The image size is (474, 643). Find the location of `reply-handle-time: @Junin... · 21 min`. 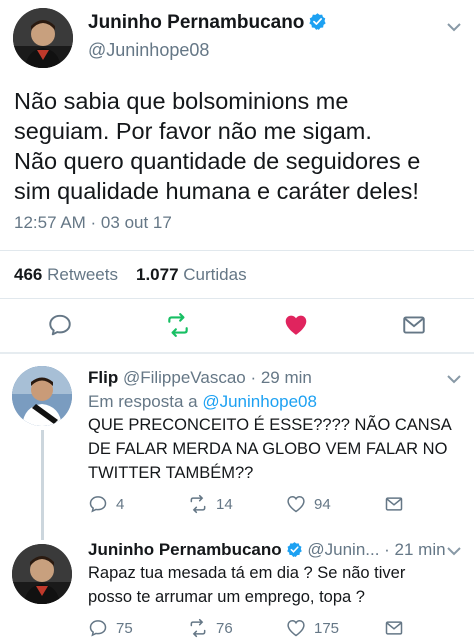

reply-handle-time: @Junin... · 21 min is located at coordinates (376, 549).